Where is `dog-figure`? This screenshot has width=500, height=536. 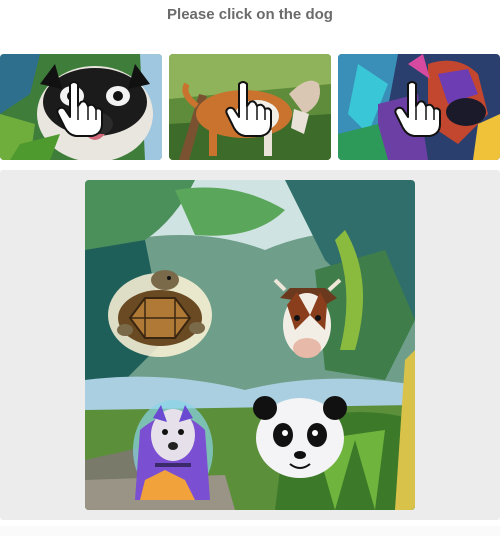
dog-figure is located at coordinates (173, 450).